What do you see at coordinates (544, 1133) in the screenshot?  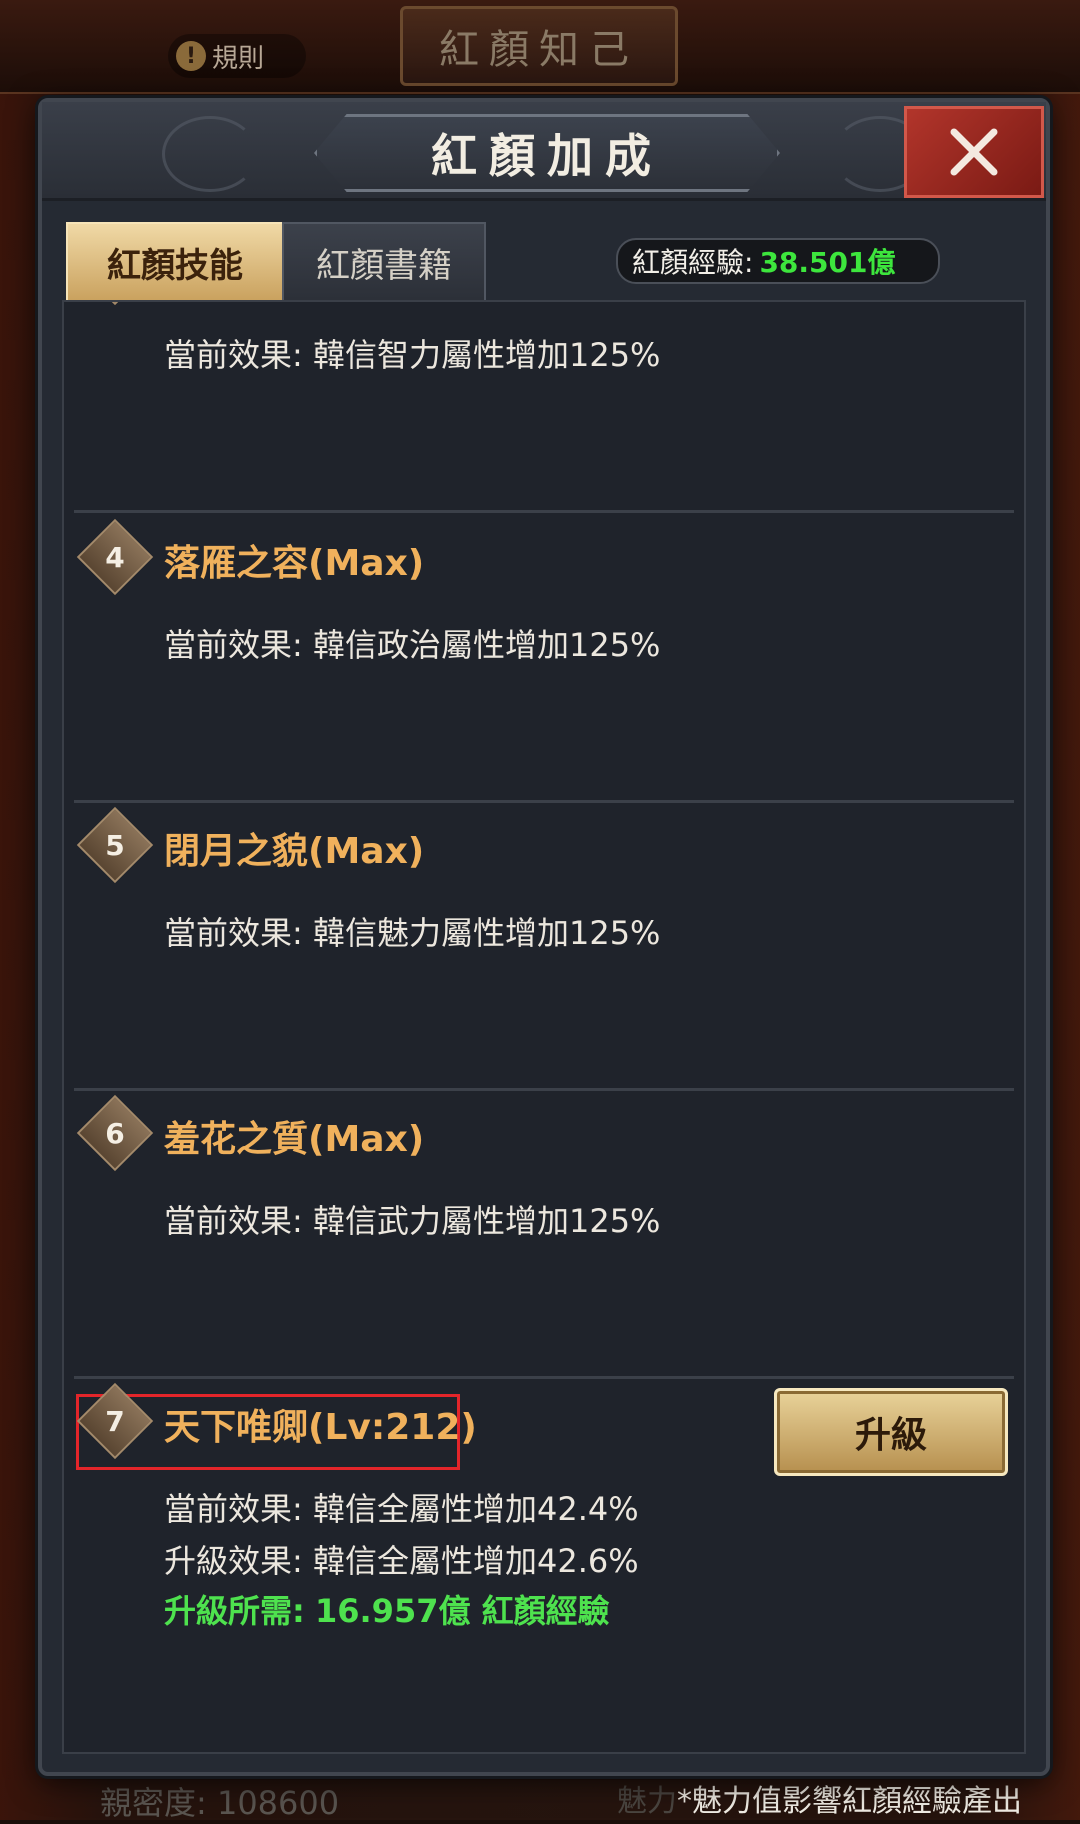 I see `skill-header: 6 羞花之質(Max)` at bounding box center [544, 1133].